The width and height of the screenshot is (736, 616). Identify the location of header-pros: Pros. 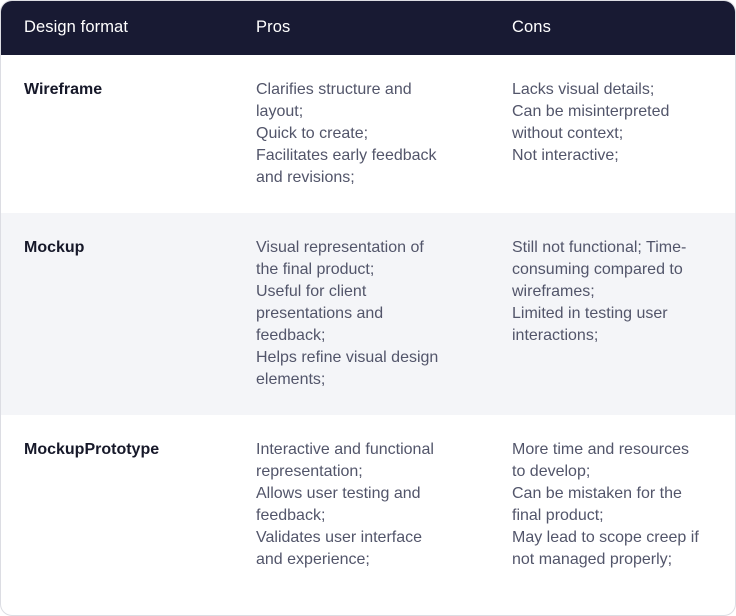
(273, 27).